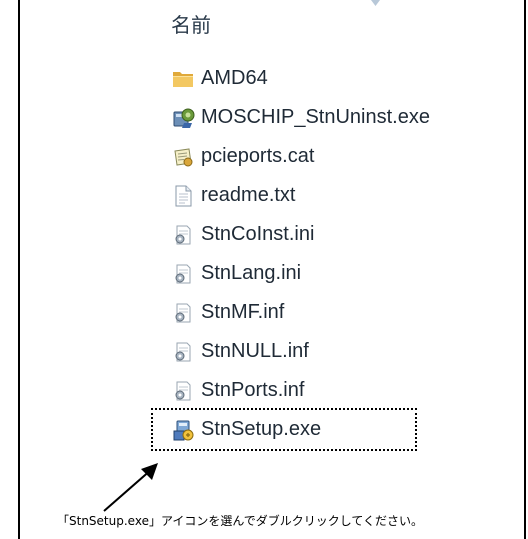 This screenshot has width=528, height=539. What do you see at coordinates (341, 78) in the screenshot?
I see `file-item-amd64: AMD64` at bounding box center [341, 78].